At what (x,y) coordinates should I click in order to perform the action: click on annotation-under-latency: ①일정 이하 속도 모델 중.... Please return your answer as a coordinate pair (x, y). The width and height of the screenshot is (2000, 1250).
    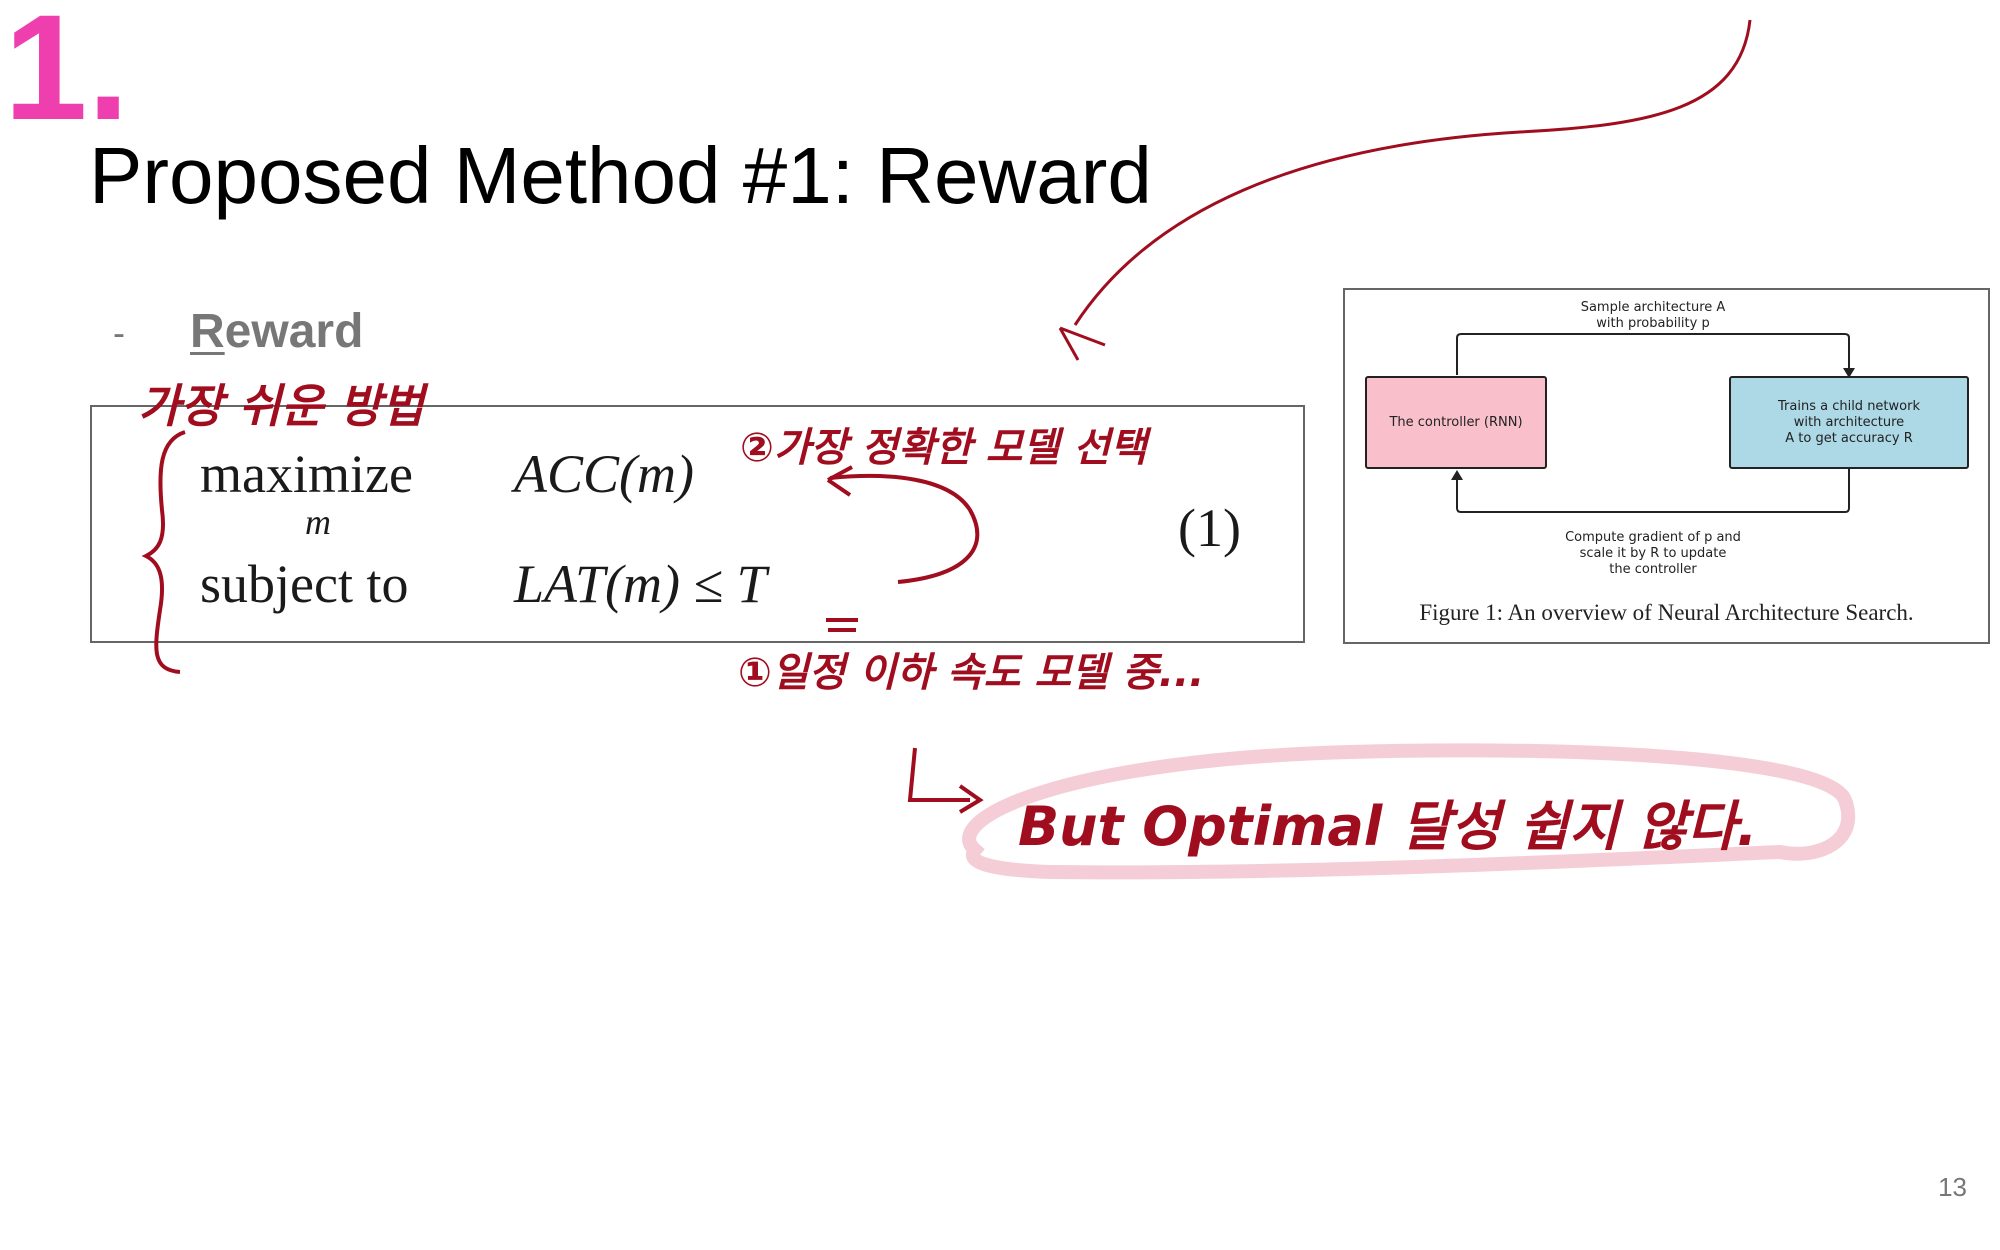
    Looking at the image, I should click on (971, 673).